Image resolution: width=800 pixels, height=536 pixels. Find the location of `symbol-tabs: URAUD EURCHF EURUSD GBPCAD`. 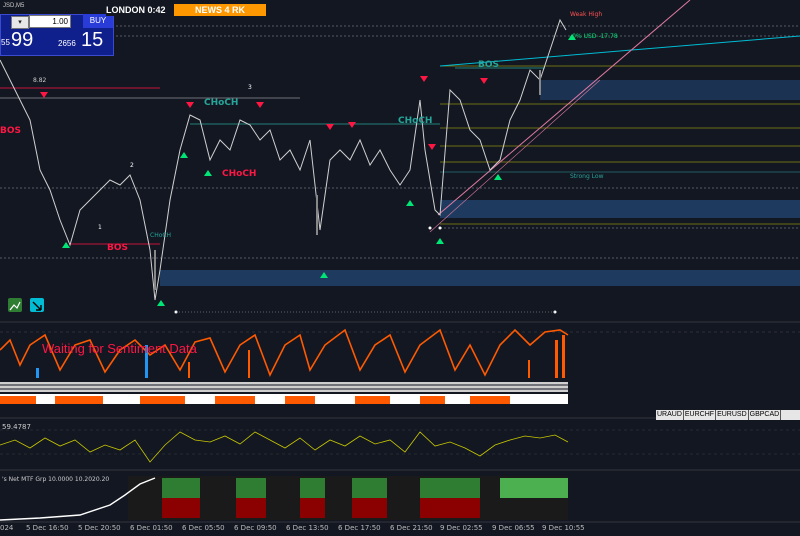

symbol-tabs: URAUD EURCHF EURUSD GBPCAD is located at coordinates (728, 415).